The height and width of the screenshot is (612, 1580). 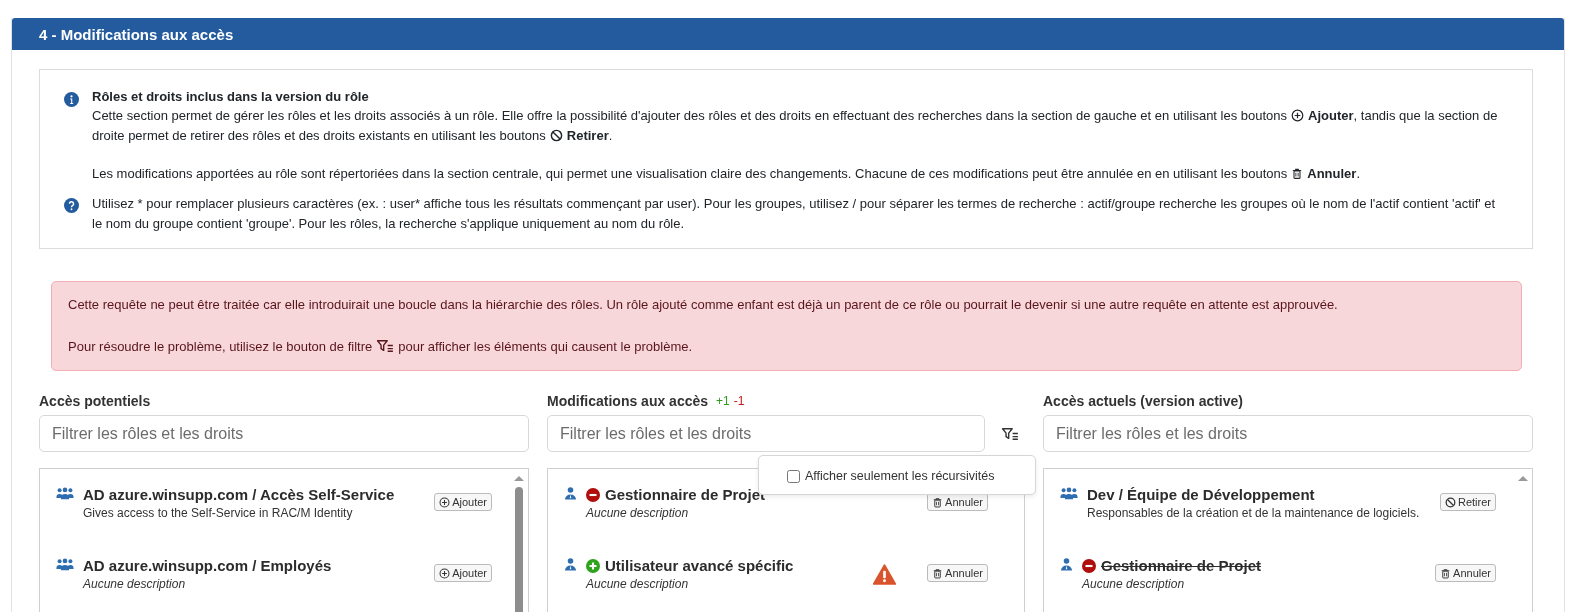 What do you see at coordinates (207, 566) in the screenshot?
I see `item-title: AD azure.winsupp.com / Employés` at bounding box center [207, 566].